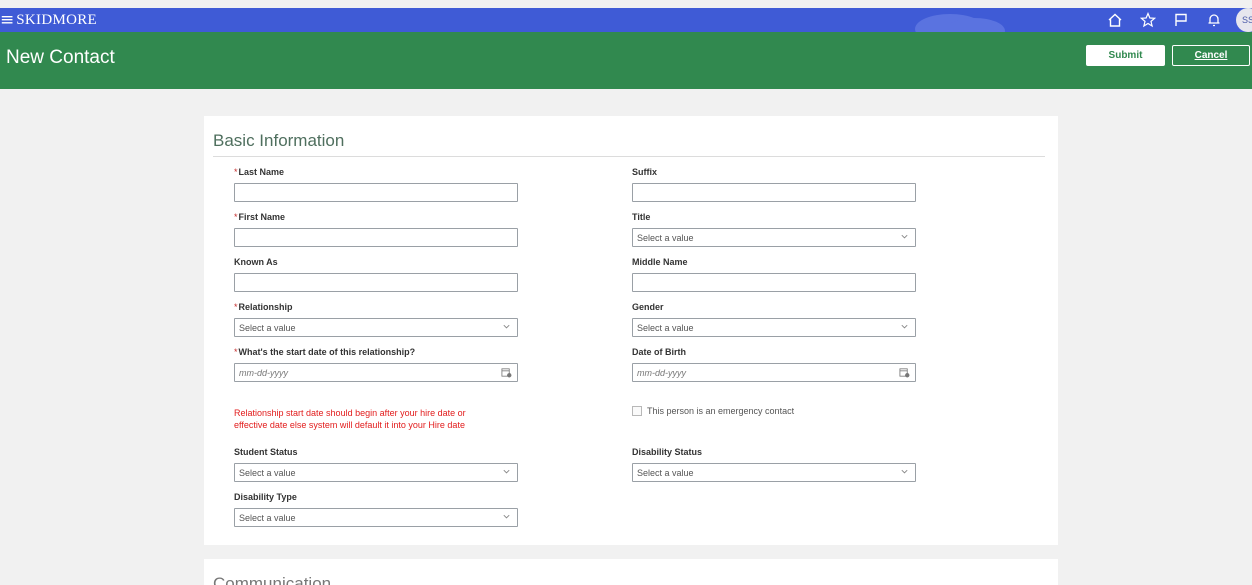 This screenshot has width=1252, height=585. I want to click on cancel-button: Cancel, so click(1211, 55).